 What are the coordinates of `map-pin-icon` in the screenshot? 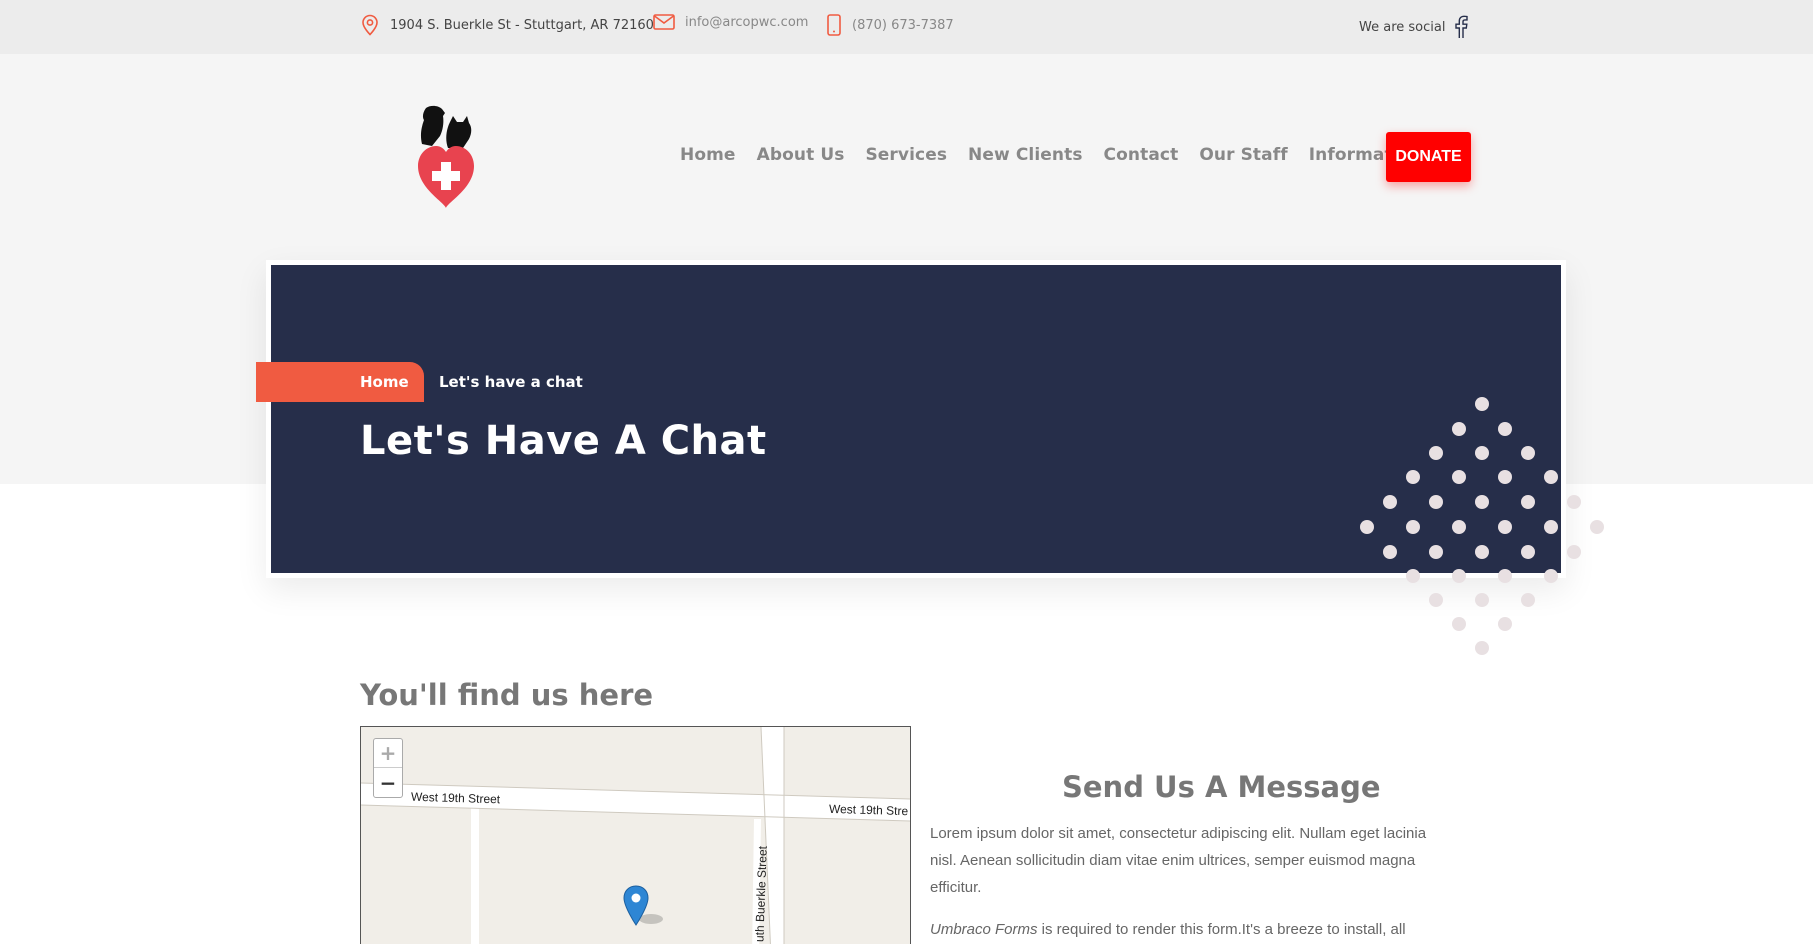 It's located at (370, 25).